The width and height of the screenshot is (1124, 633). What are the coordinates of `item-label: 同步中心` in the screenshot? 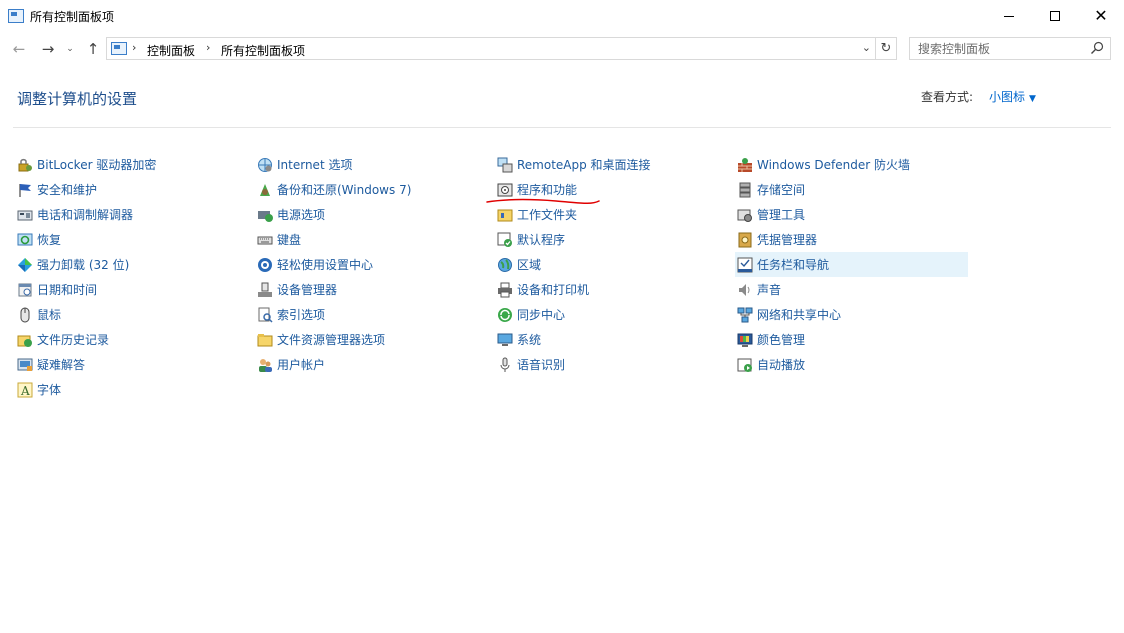 It's located at (541, 314).